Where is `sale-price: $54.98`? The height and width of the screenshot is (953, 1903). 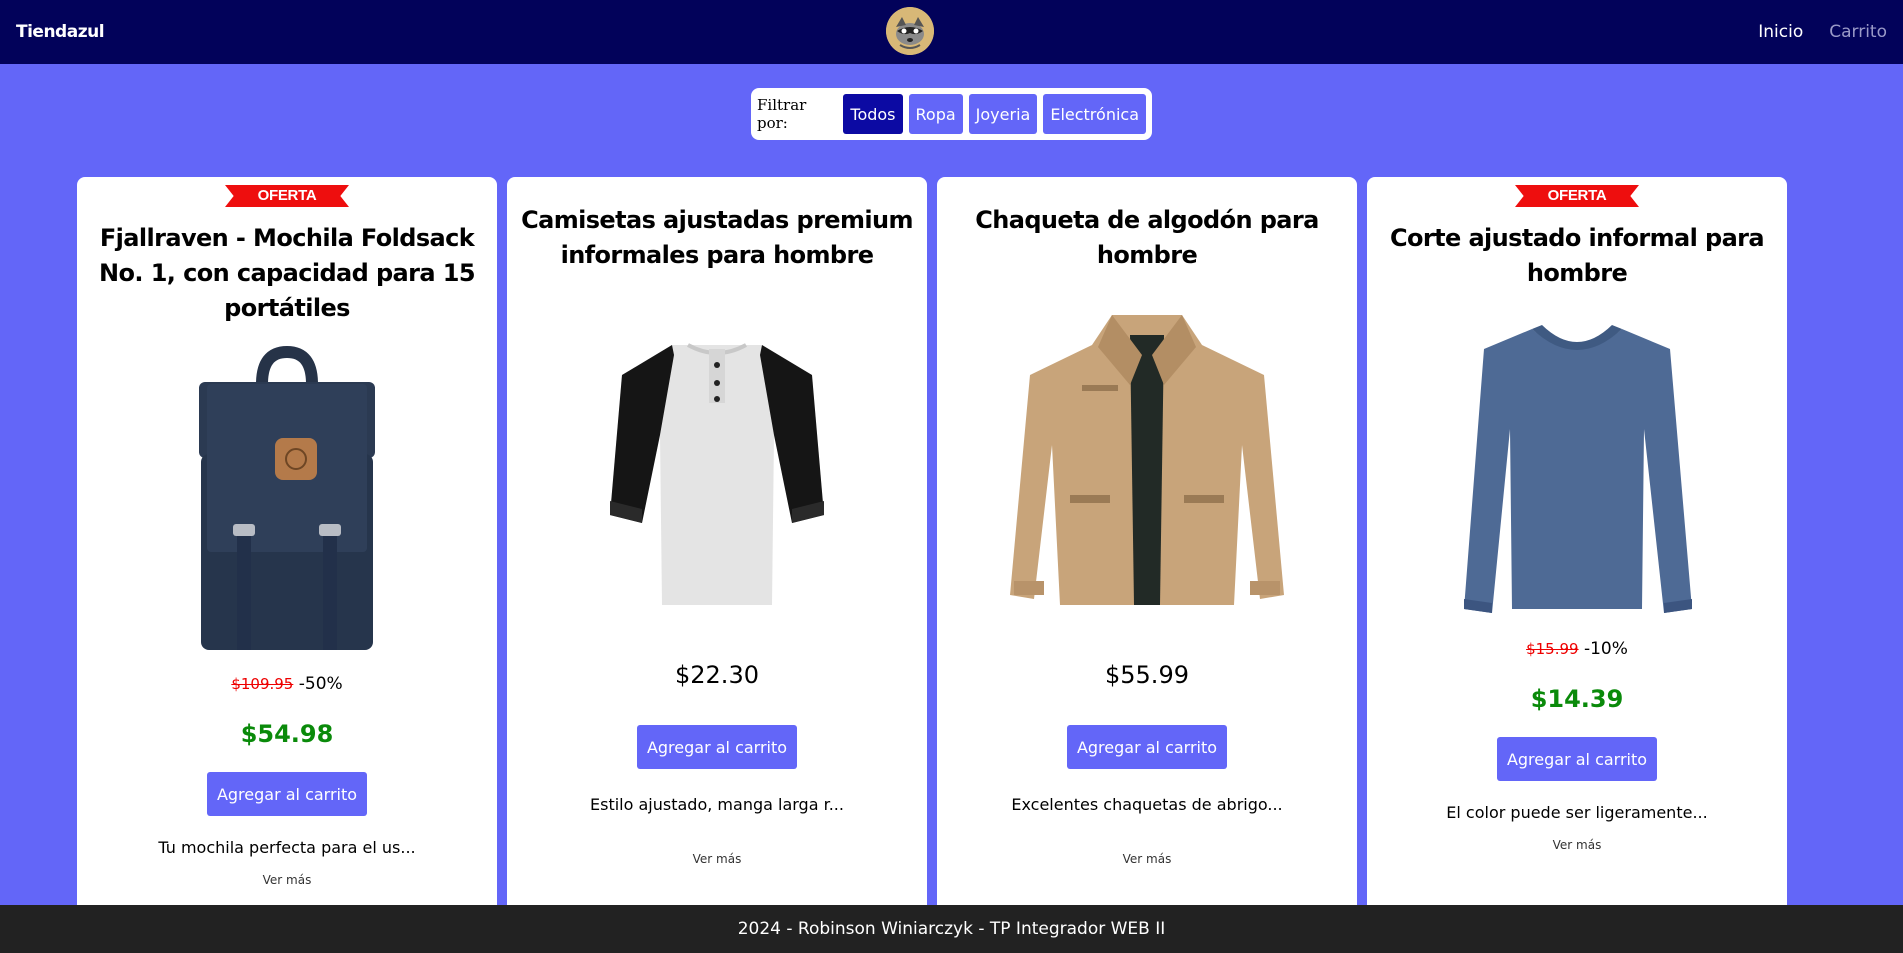
sale-price: $54.98 is located at coordinates (287, 734).